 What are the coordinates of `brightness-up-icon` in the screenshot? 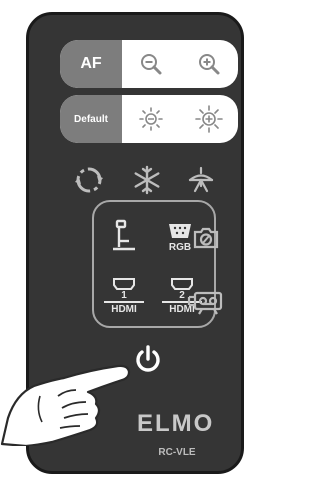 It's located at (209, 119).